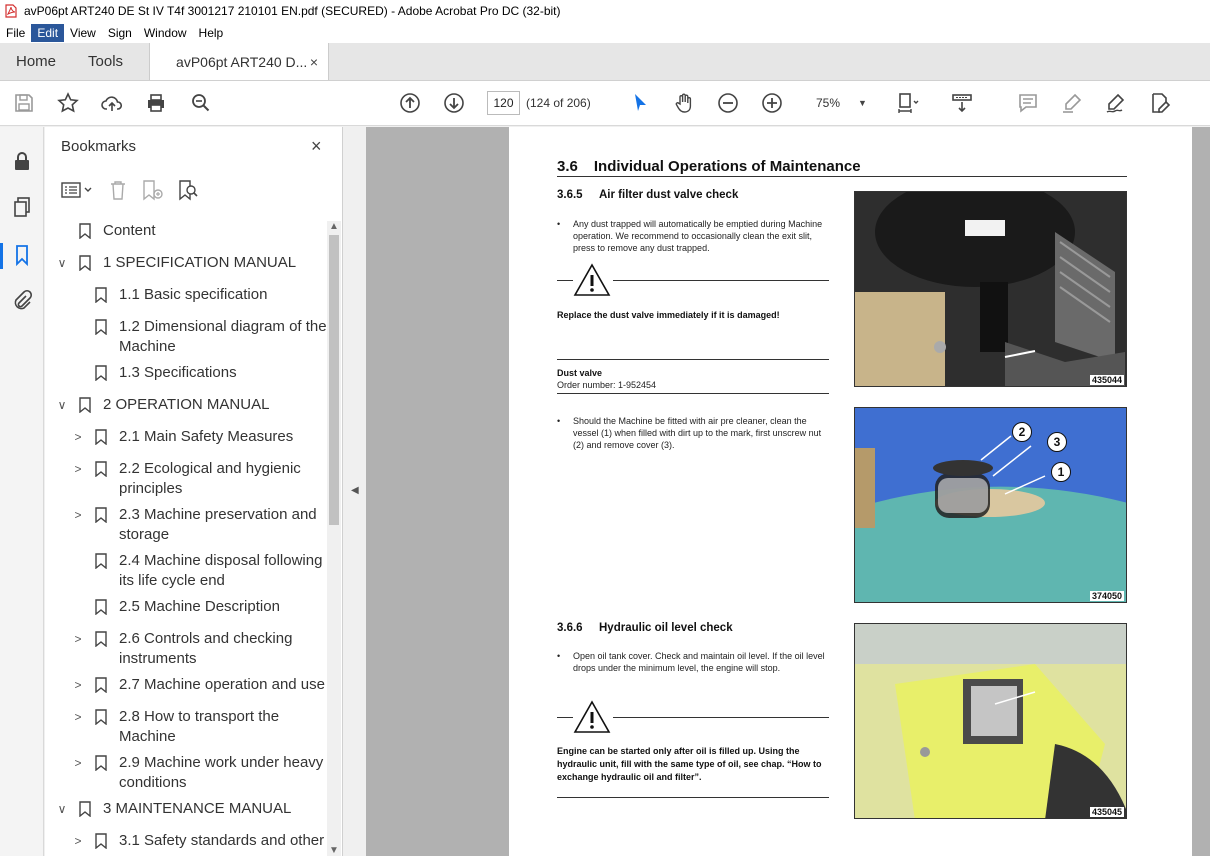 The width and height of the screenshot is (1210, 856). Describe the element at coordinates (334, 380) in the screenshot. I see `scrollbar-thumb` at that location.